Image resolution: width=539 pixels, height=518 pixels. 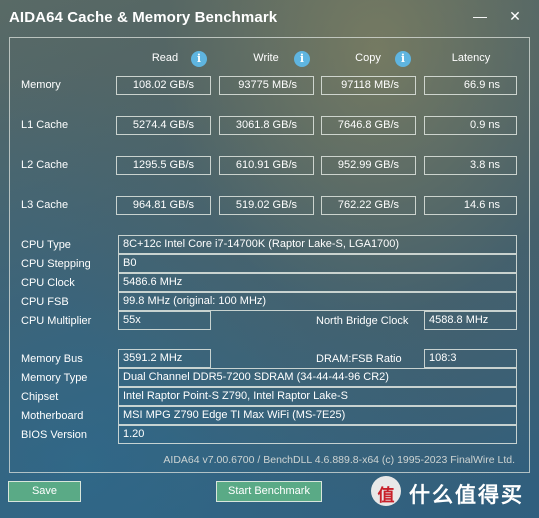 What do you see at coordinates (143, 17) in the screenshot?
I see `window-title: AIDA64 Cache & Memory Benchmark` at bounding box center [143, 17].